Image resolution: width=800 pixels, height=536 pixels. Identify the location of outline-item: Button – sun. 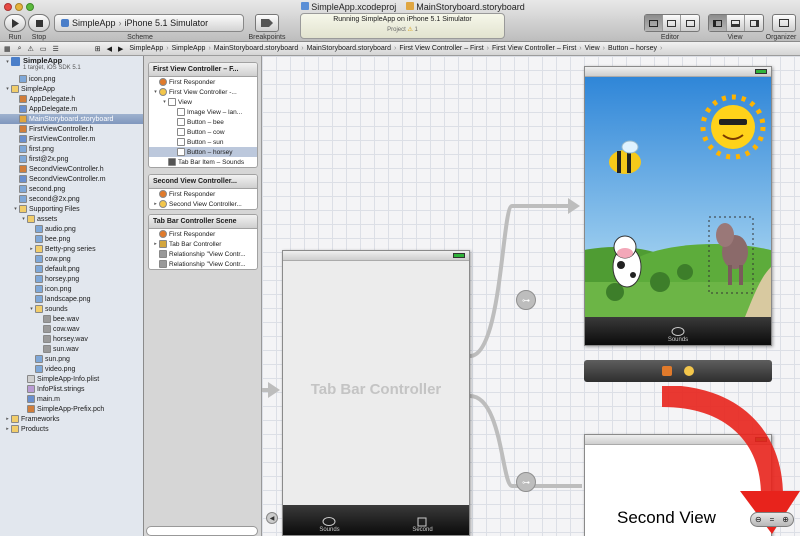
(203, 142).